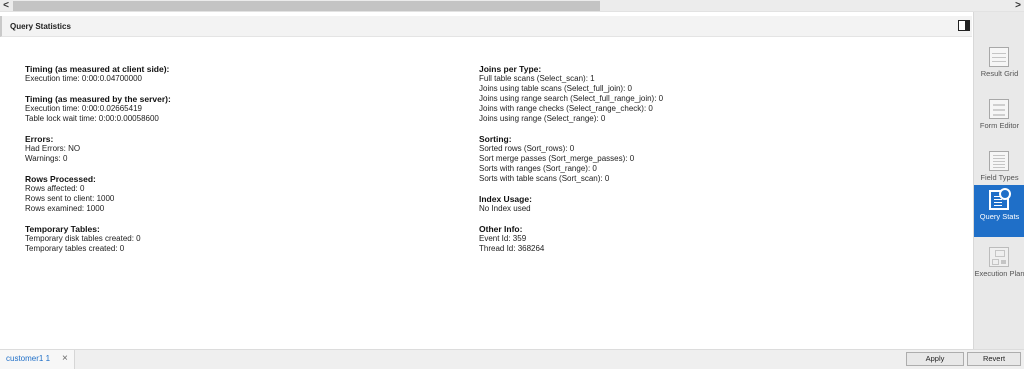 This screenshot has width=1024, height=369. Describe the element at coordinates (999, 109) in the screenshot. I see `form-editor-icon` at that location.